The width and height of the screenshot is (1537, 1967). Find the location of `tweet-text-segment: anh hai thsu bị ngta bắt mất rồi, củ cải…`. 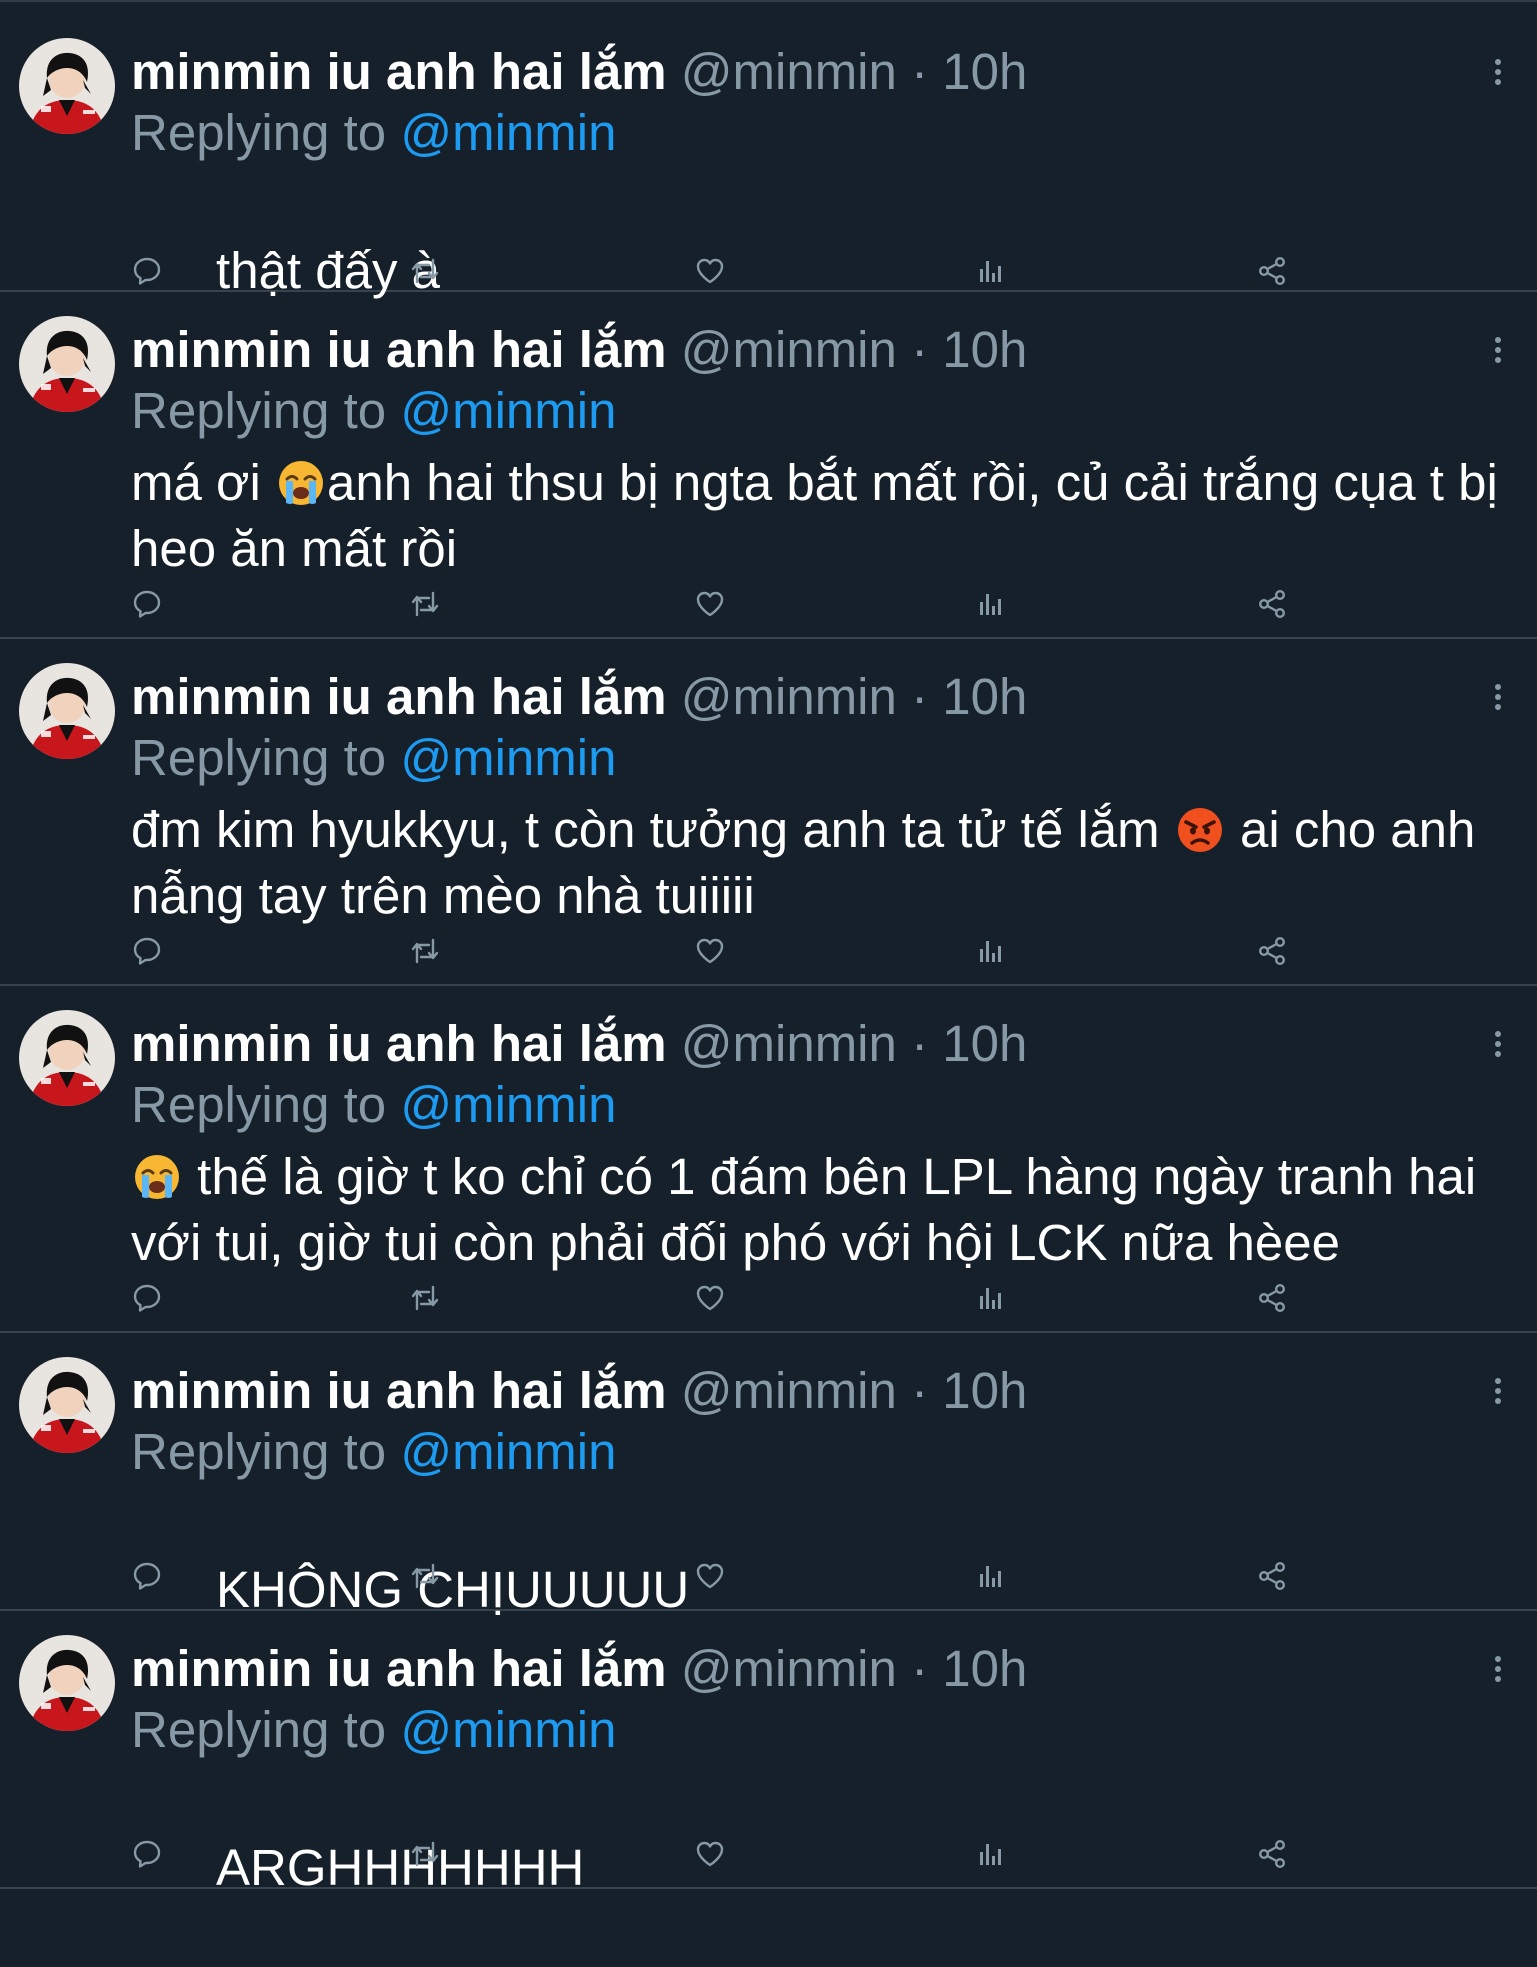

tweet-text-segment: anh hai thsu bị ngta bắt mất rồi, củ cải… is located at coordinates (821, 515).